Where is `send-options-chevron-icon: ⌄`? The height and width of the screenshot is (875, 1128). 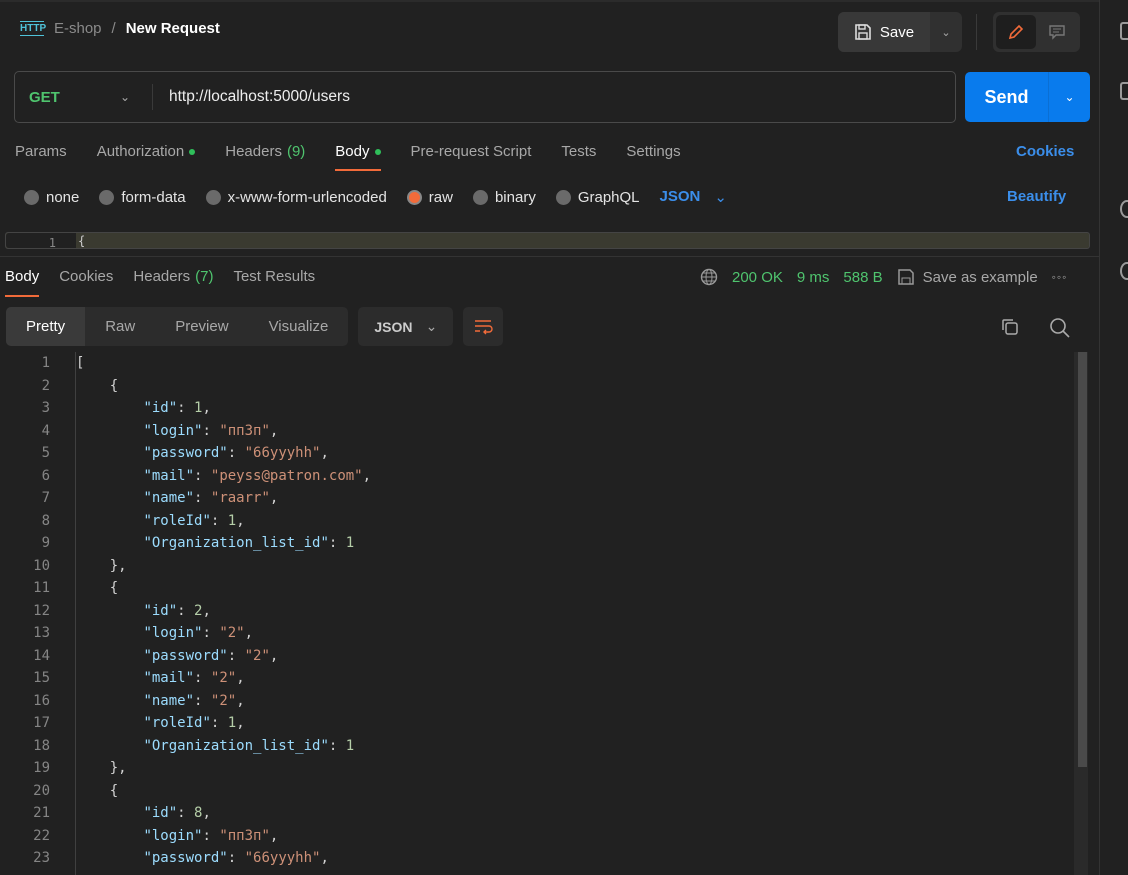 send-options-chevron-icon: ⌄ is located at coordinates (1069, 97).